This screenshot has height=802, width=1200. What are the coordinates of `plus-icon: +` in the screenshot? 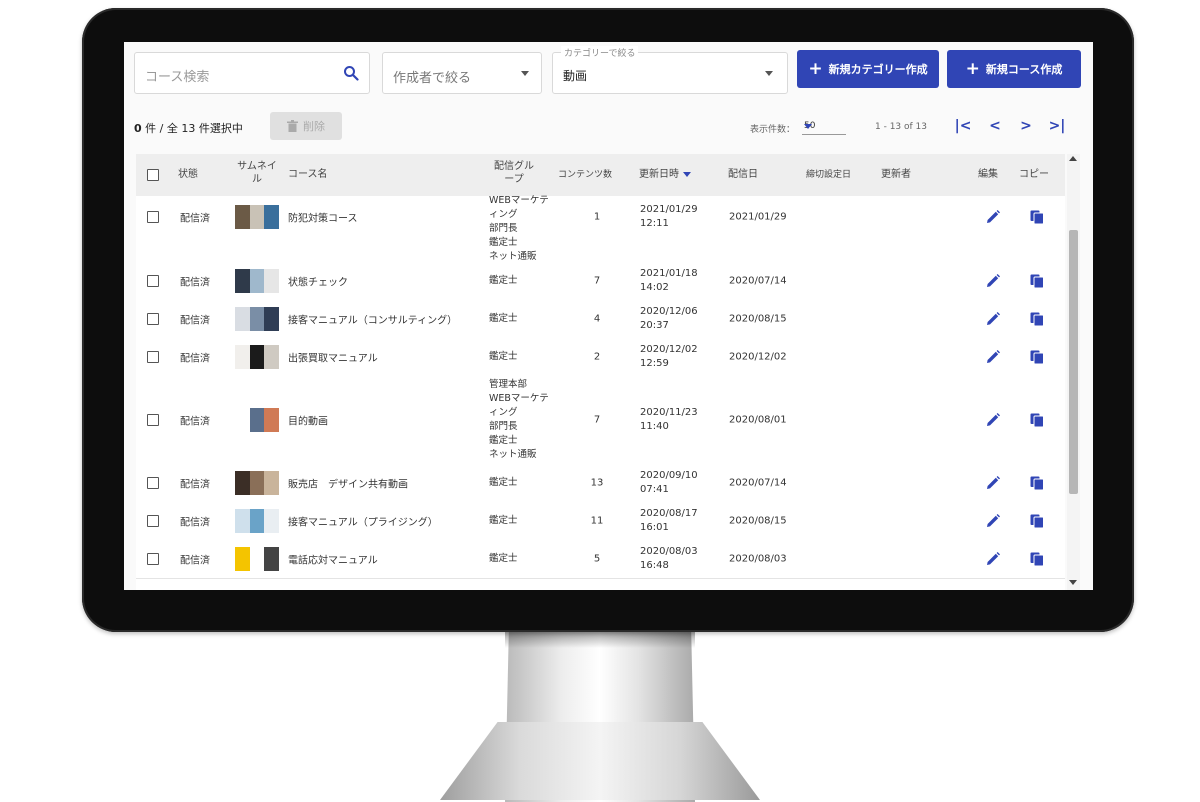 It's located at (815, 68).